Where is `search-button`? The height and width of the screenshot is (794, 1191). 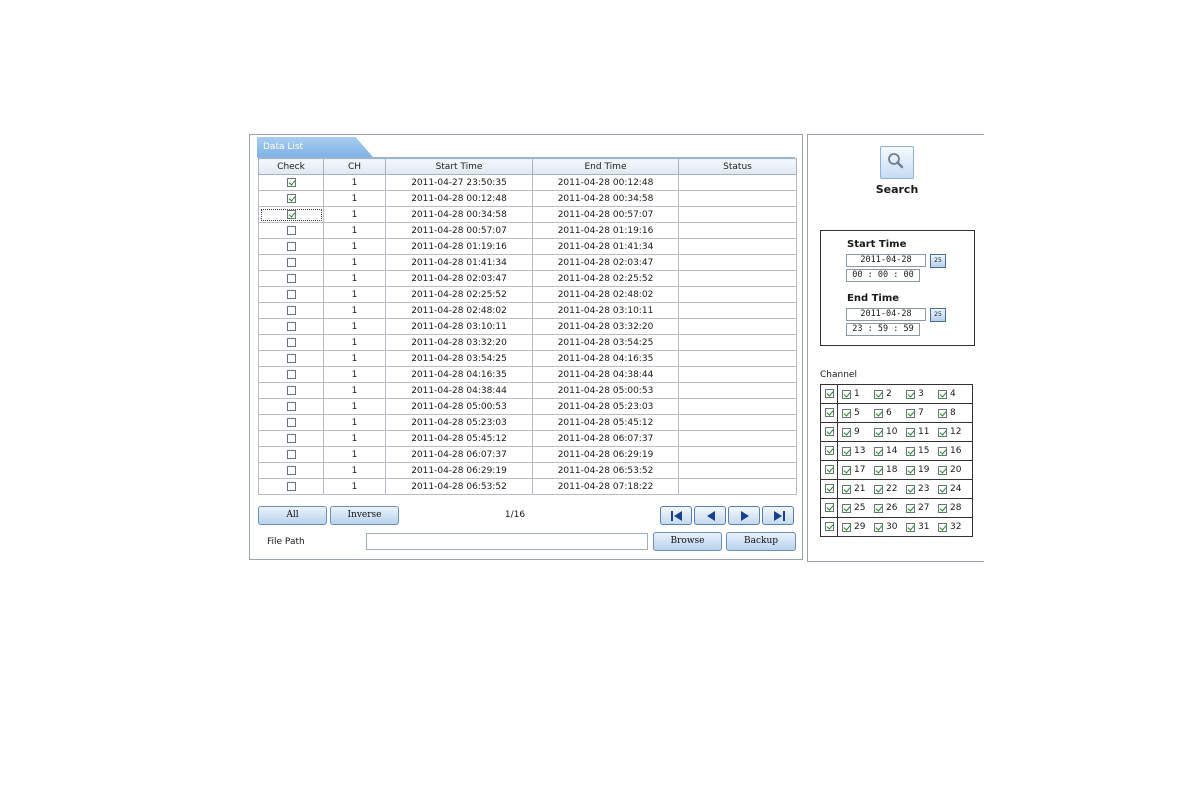 search-button is located at coordinates (897, 162).